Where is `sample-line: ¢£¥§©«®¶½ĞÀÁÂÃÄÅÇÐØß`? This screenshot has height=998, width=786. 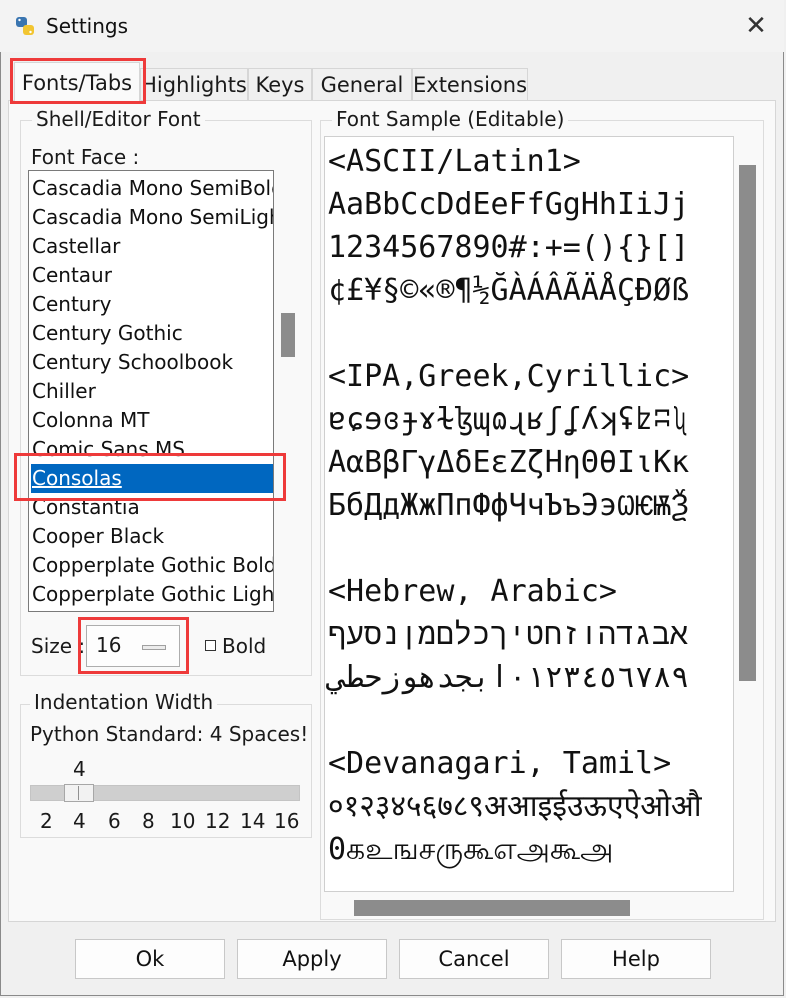 sample-line: ¢£¥§©«®¶½ĞÀÁÂÃÄÅÇÐØß is located at coordinates (509, 290).